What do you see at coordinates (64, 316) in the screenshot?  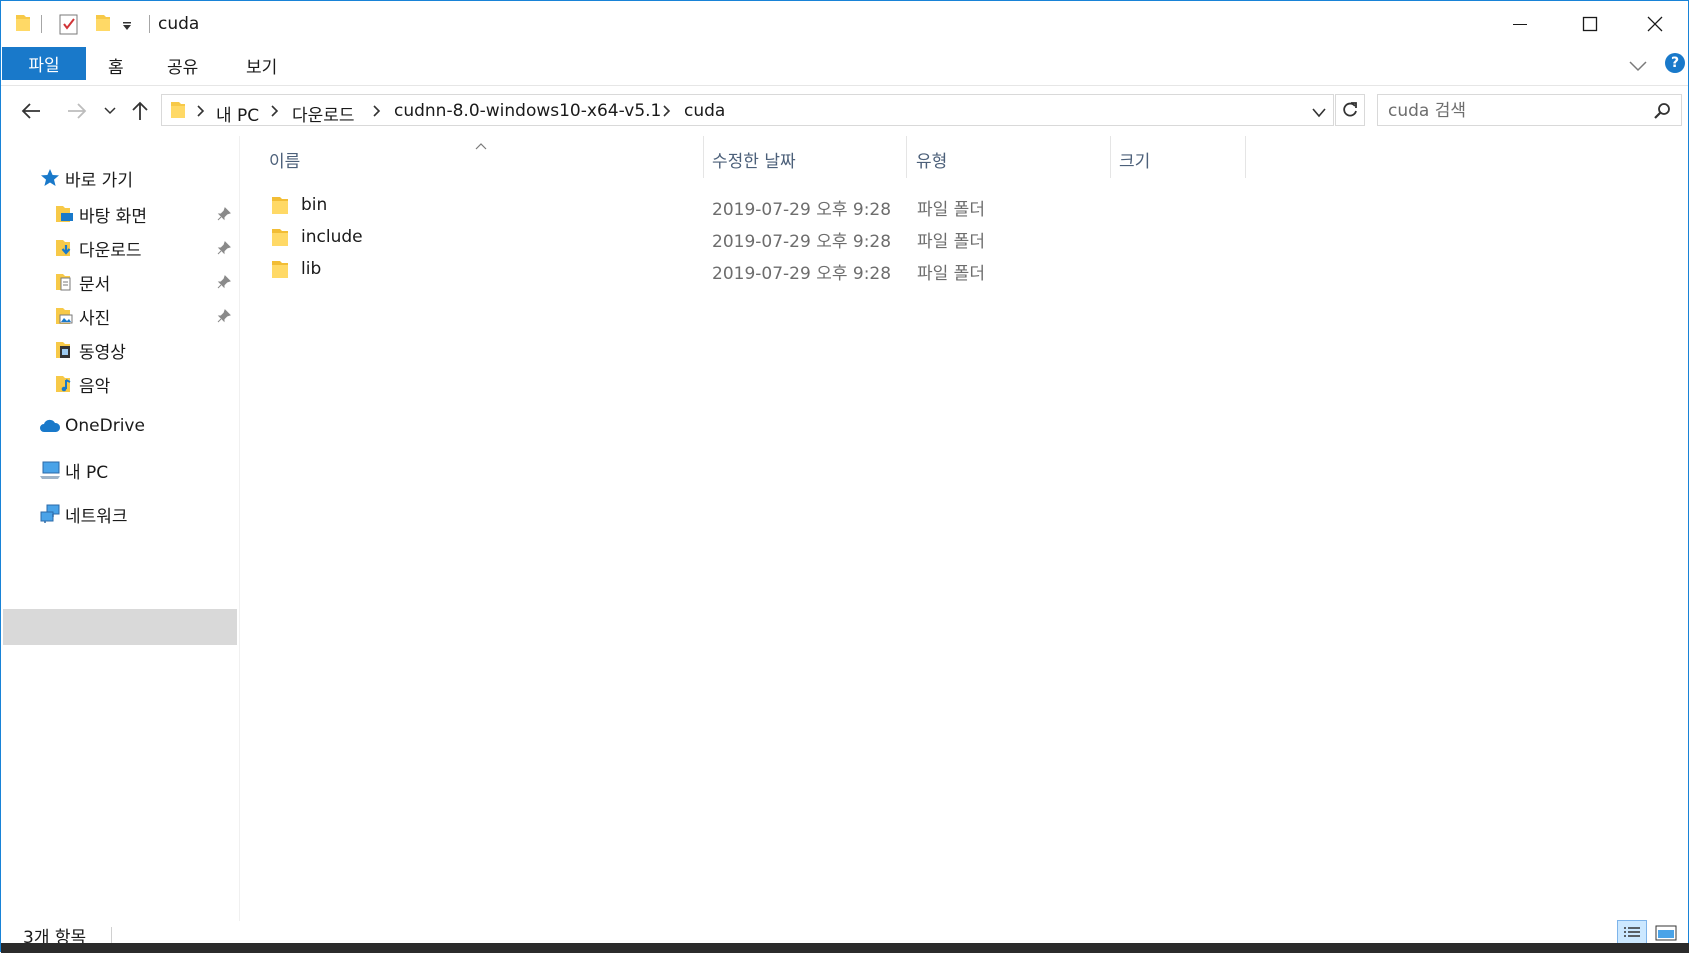 I see `pictures-folder-icon` at bounding box center [64, 316].